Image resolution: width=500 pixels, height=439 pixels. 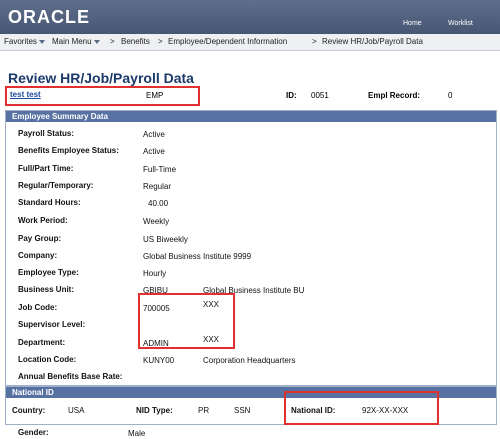 I want to click on business-unit-label: Business Unit:, so click(x=46, y=289).